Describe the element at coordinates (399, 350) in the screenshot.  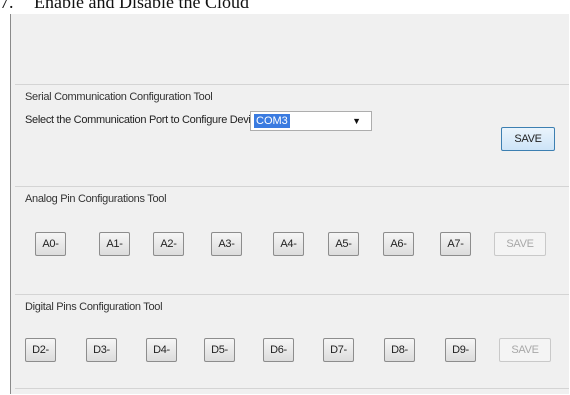
I see `digital-pin-button-d8: D8-` at that location.